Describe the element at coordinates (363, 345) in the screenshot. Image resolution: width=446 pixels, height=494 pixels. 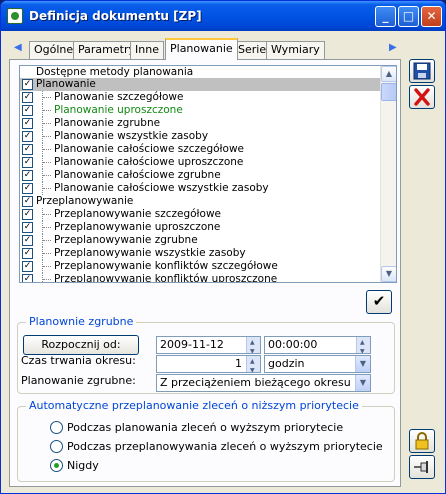
I see `time-spinner` at that location.